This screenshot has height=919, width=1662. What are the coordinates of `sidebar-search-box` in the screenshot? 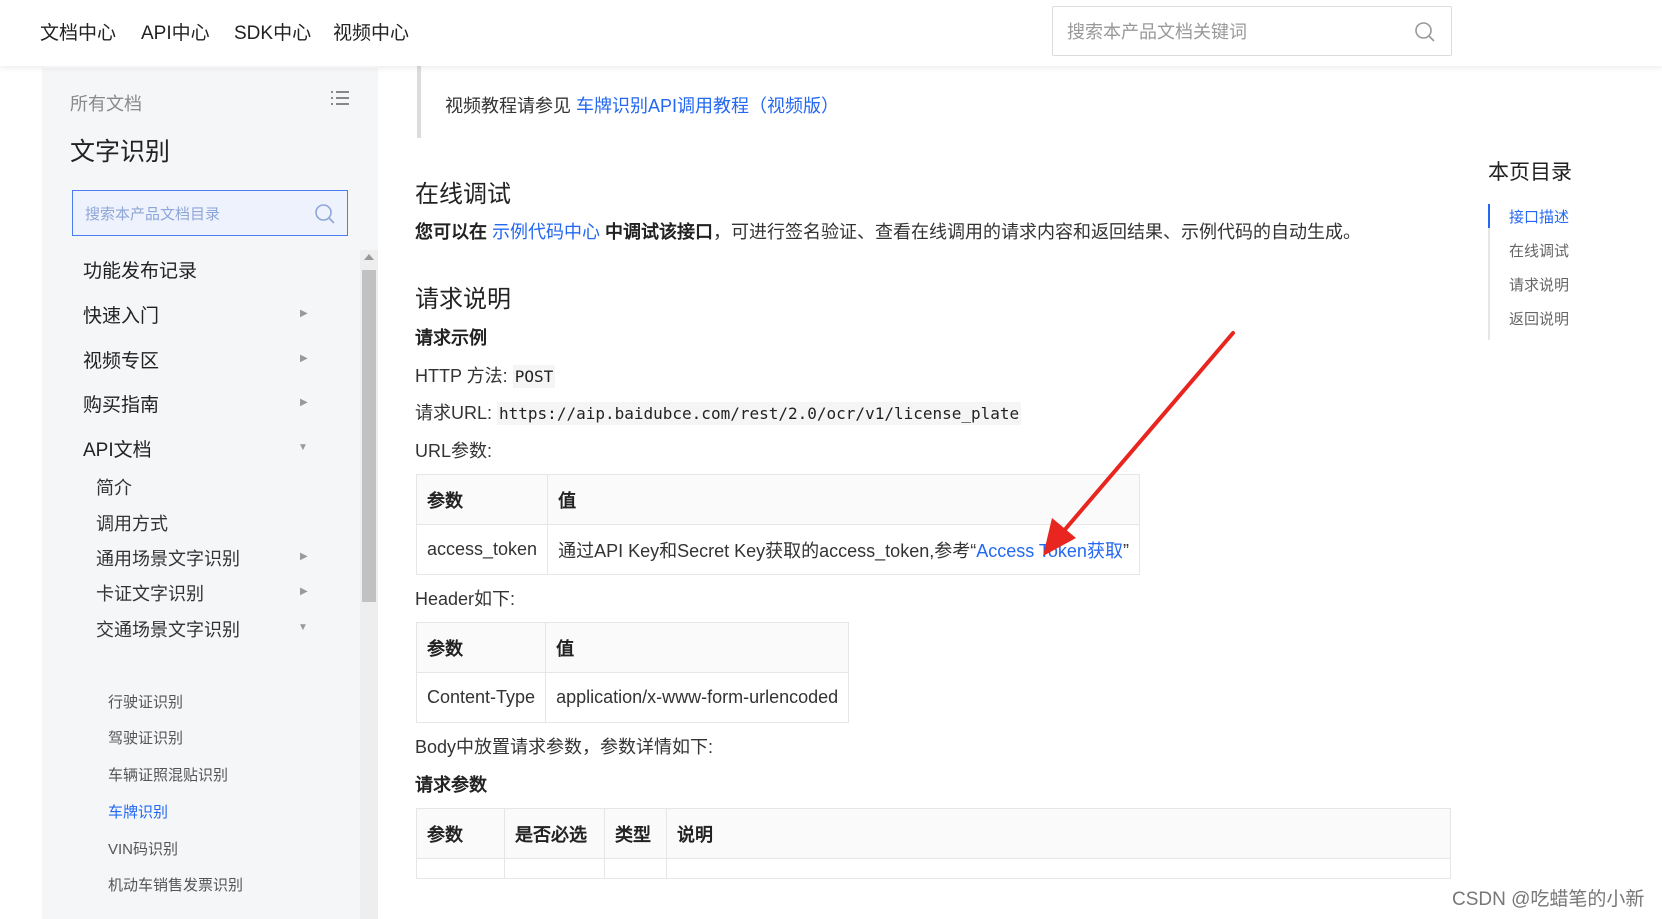 It's located at (210, 213).